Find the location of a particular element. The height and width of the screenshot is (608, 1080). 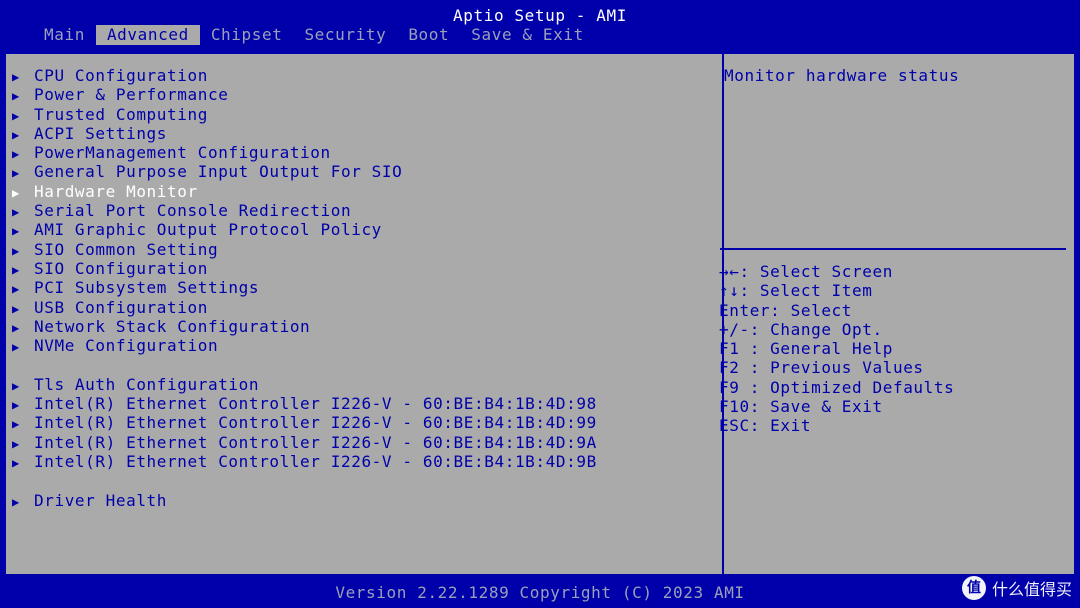

menu-item: ▶ PowerManagement Configuration is located at coordinates (362, 152).